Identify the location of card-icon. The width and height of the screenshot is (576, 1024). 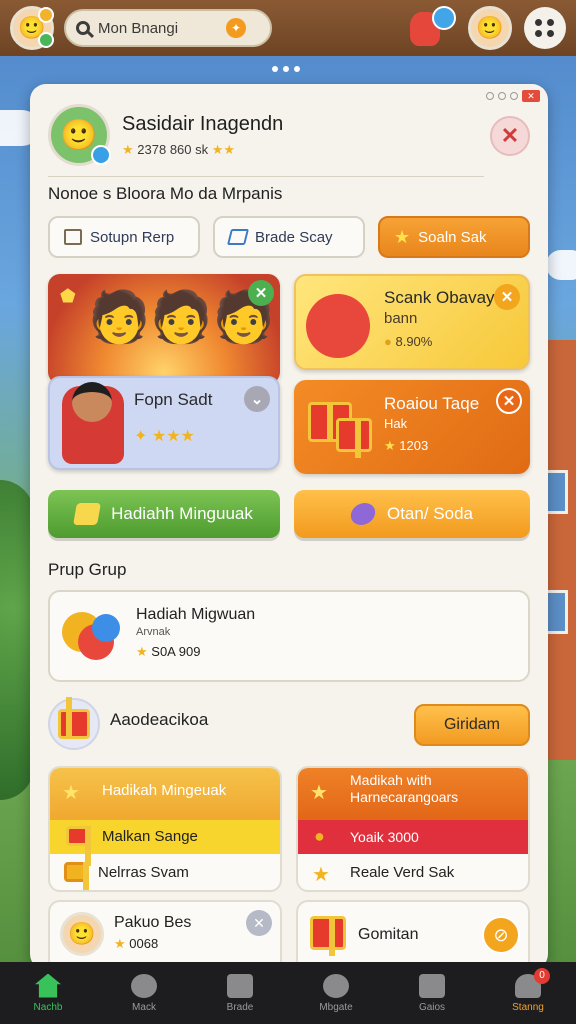
(238, 237).